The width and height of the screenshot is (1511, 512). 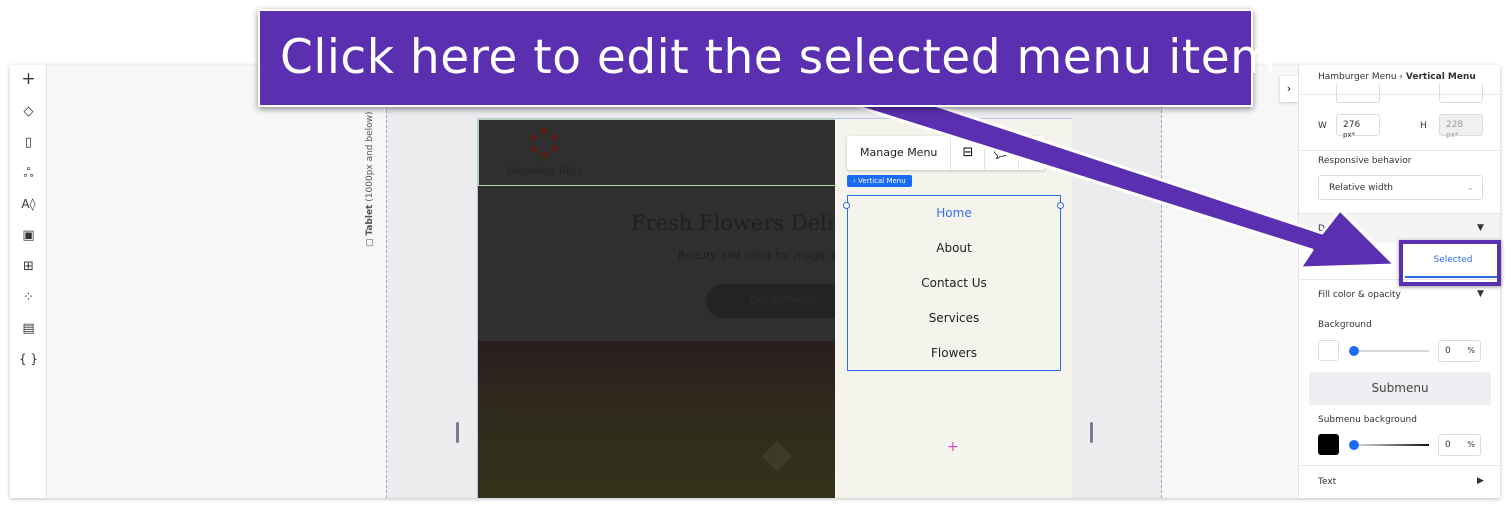 I want to click on arrow-shape, so click(x=1120, y=175).